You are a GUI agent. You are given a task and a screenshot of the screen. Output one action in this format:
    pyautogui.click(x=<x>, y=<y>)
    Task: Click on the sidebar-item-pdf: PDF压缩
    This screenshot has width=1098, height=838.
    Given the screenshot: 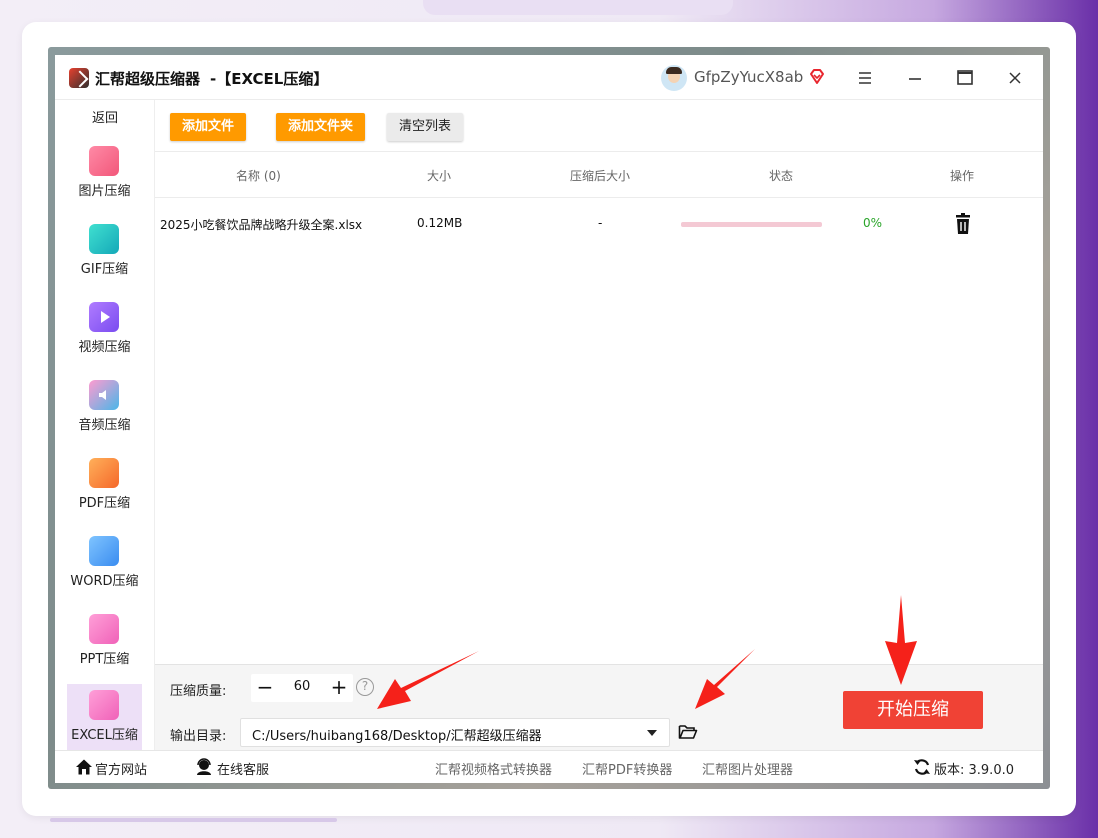 What is the action you would take?
    pyautogui.click(x=104, y=487)
    